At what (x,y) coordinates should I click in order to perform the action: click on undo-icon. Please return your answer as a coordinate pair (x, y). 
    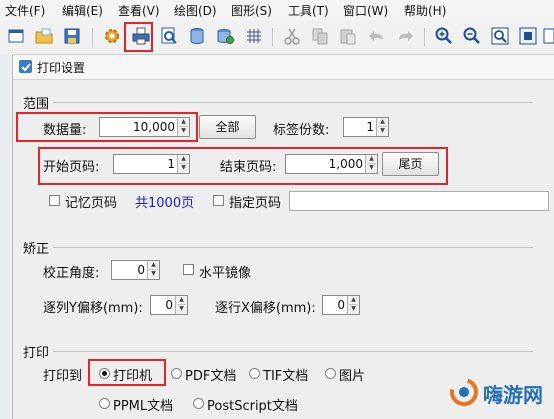
    Looking at the image, I should click on (377, 36).